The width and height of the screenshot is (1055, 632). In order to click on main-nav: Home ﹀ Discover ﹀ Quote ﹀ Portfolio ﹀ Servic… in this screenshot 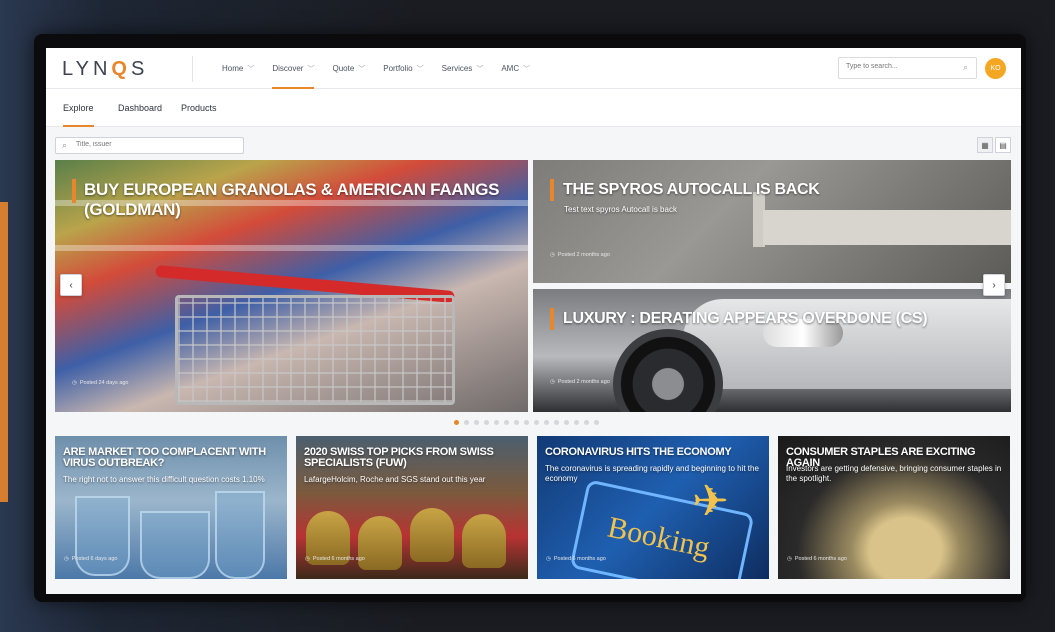, I will do `click(385, 68)`.